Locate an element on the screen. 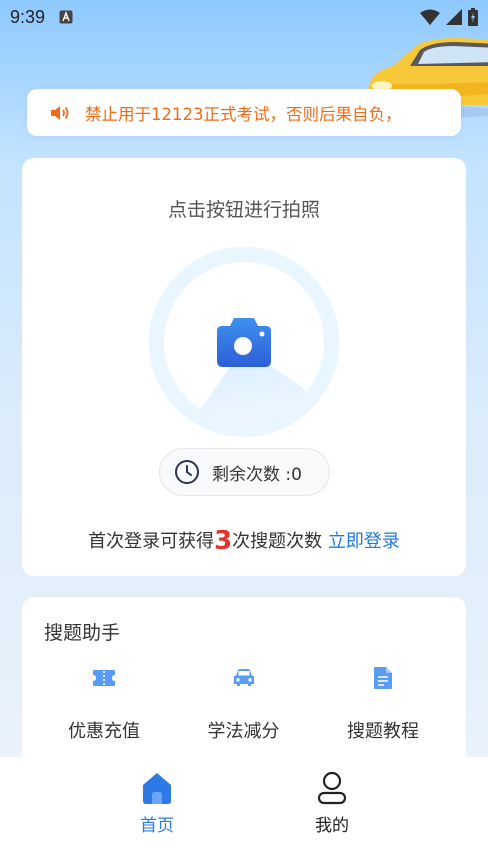  tab-home: 首页 is located at coordinates (157, 803).